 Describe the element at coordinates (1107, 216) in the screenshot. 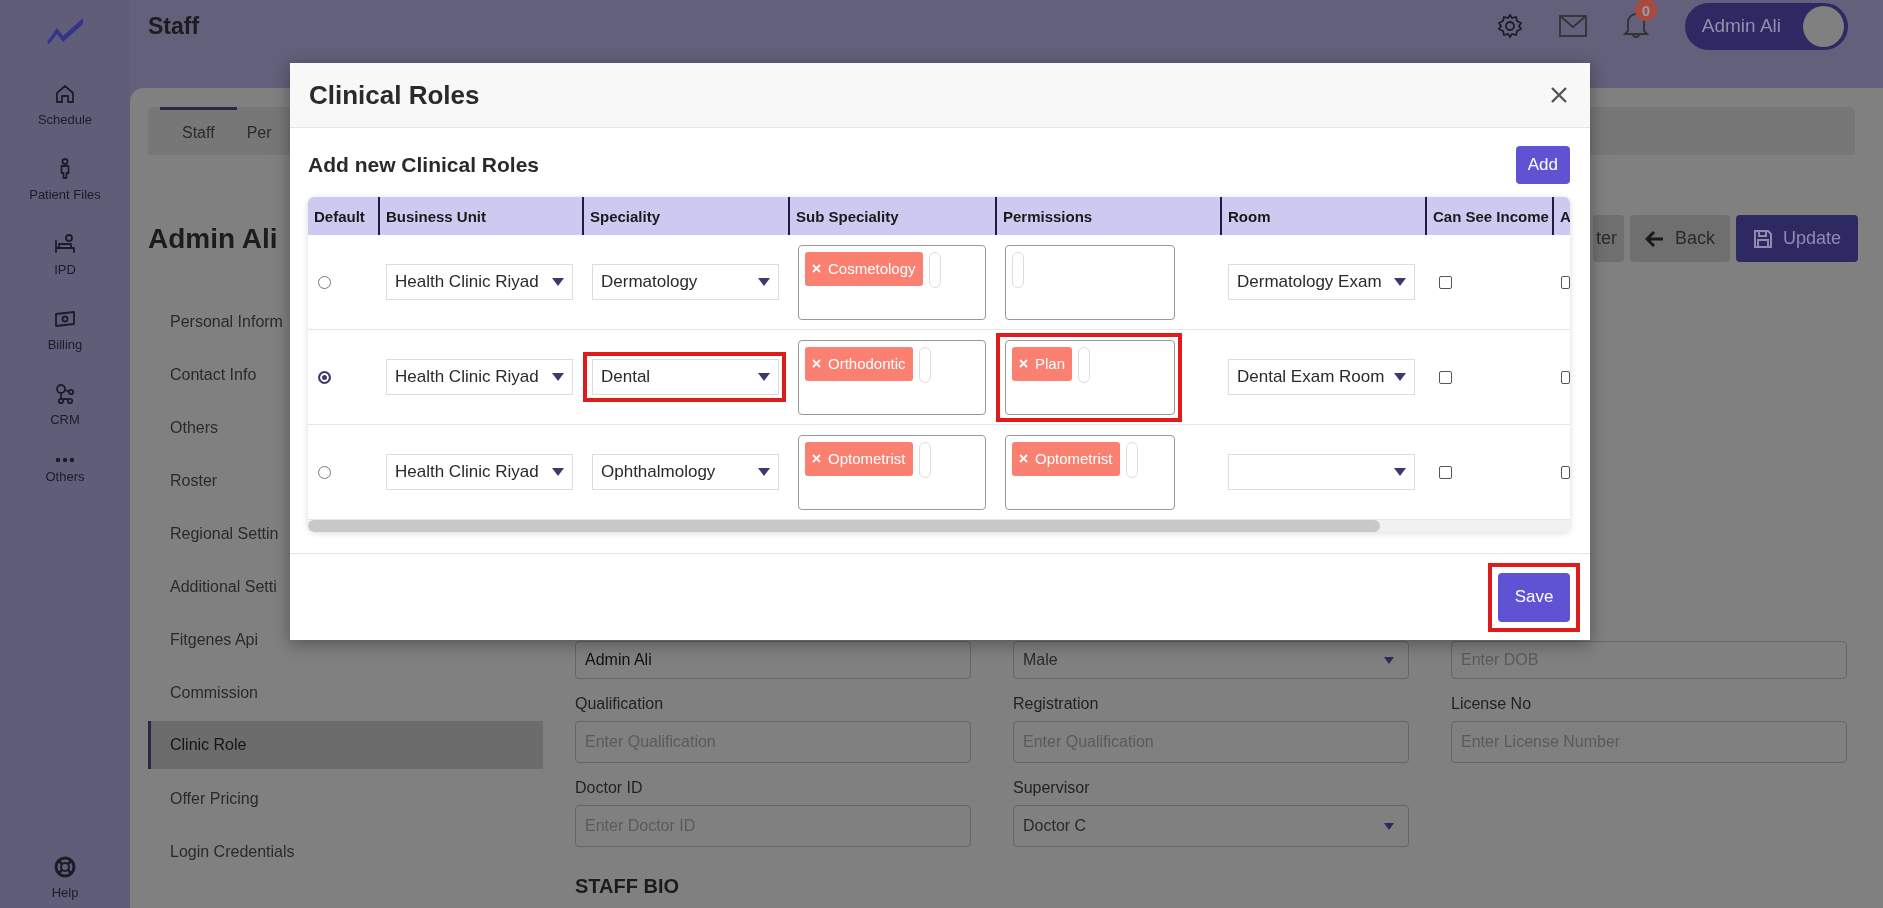

I see `column-header: Permissions` at that location.